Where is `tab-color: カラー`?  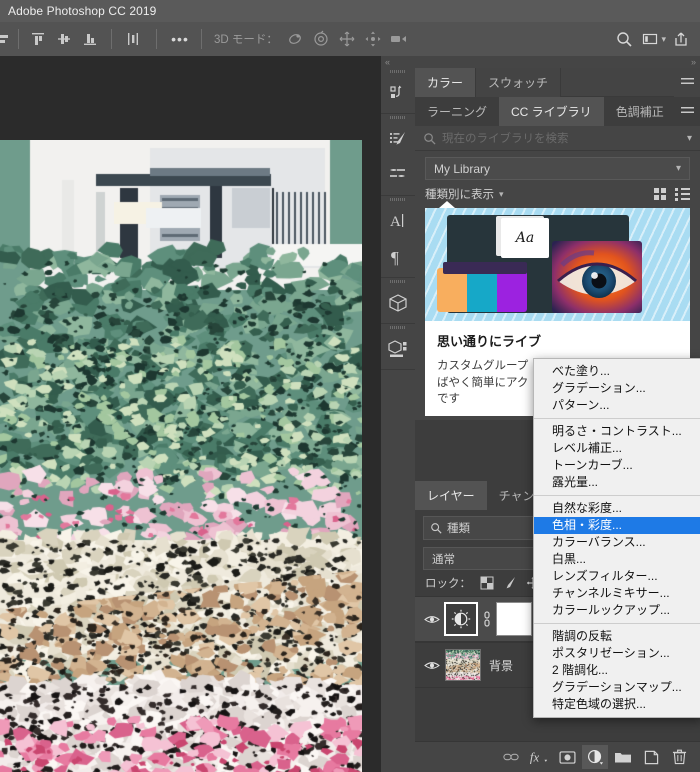
tab-color: カラー is located at coordinates (446, 82).